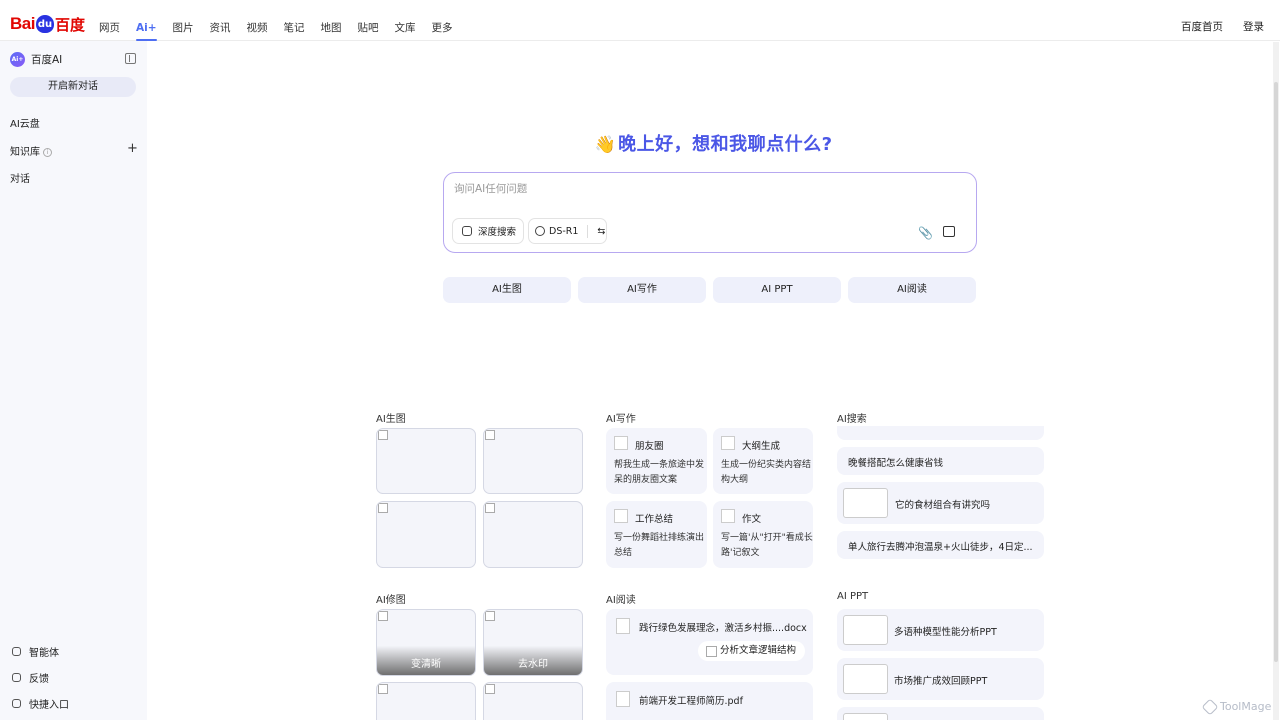 The image size is (1280, 720). Describe the element at coordinates (605, 145) in the screenshot. I see `wave-hand-icon: 👋` at that location.